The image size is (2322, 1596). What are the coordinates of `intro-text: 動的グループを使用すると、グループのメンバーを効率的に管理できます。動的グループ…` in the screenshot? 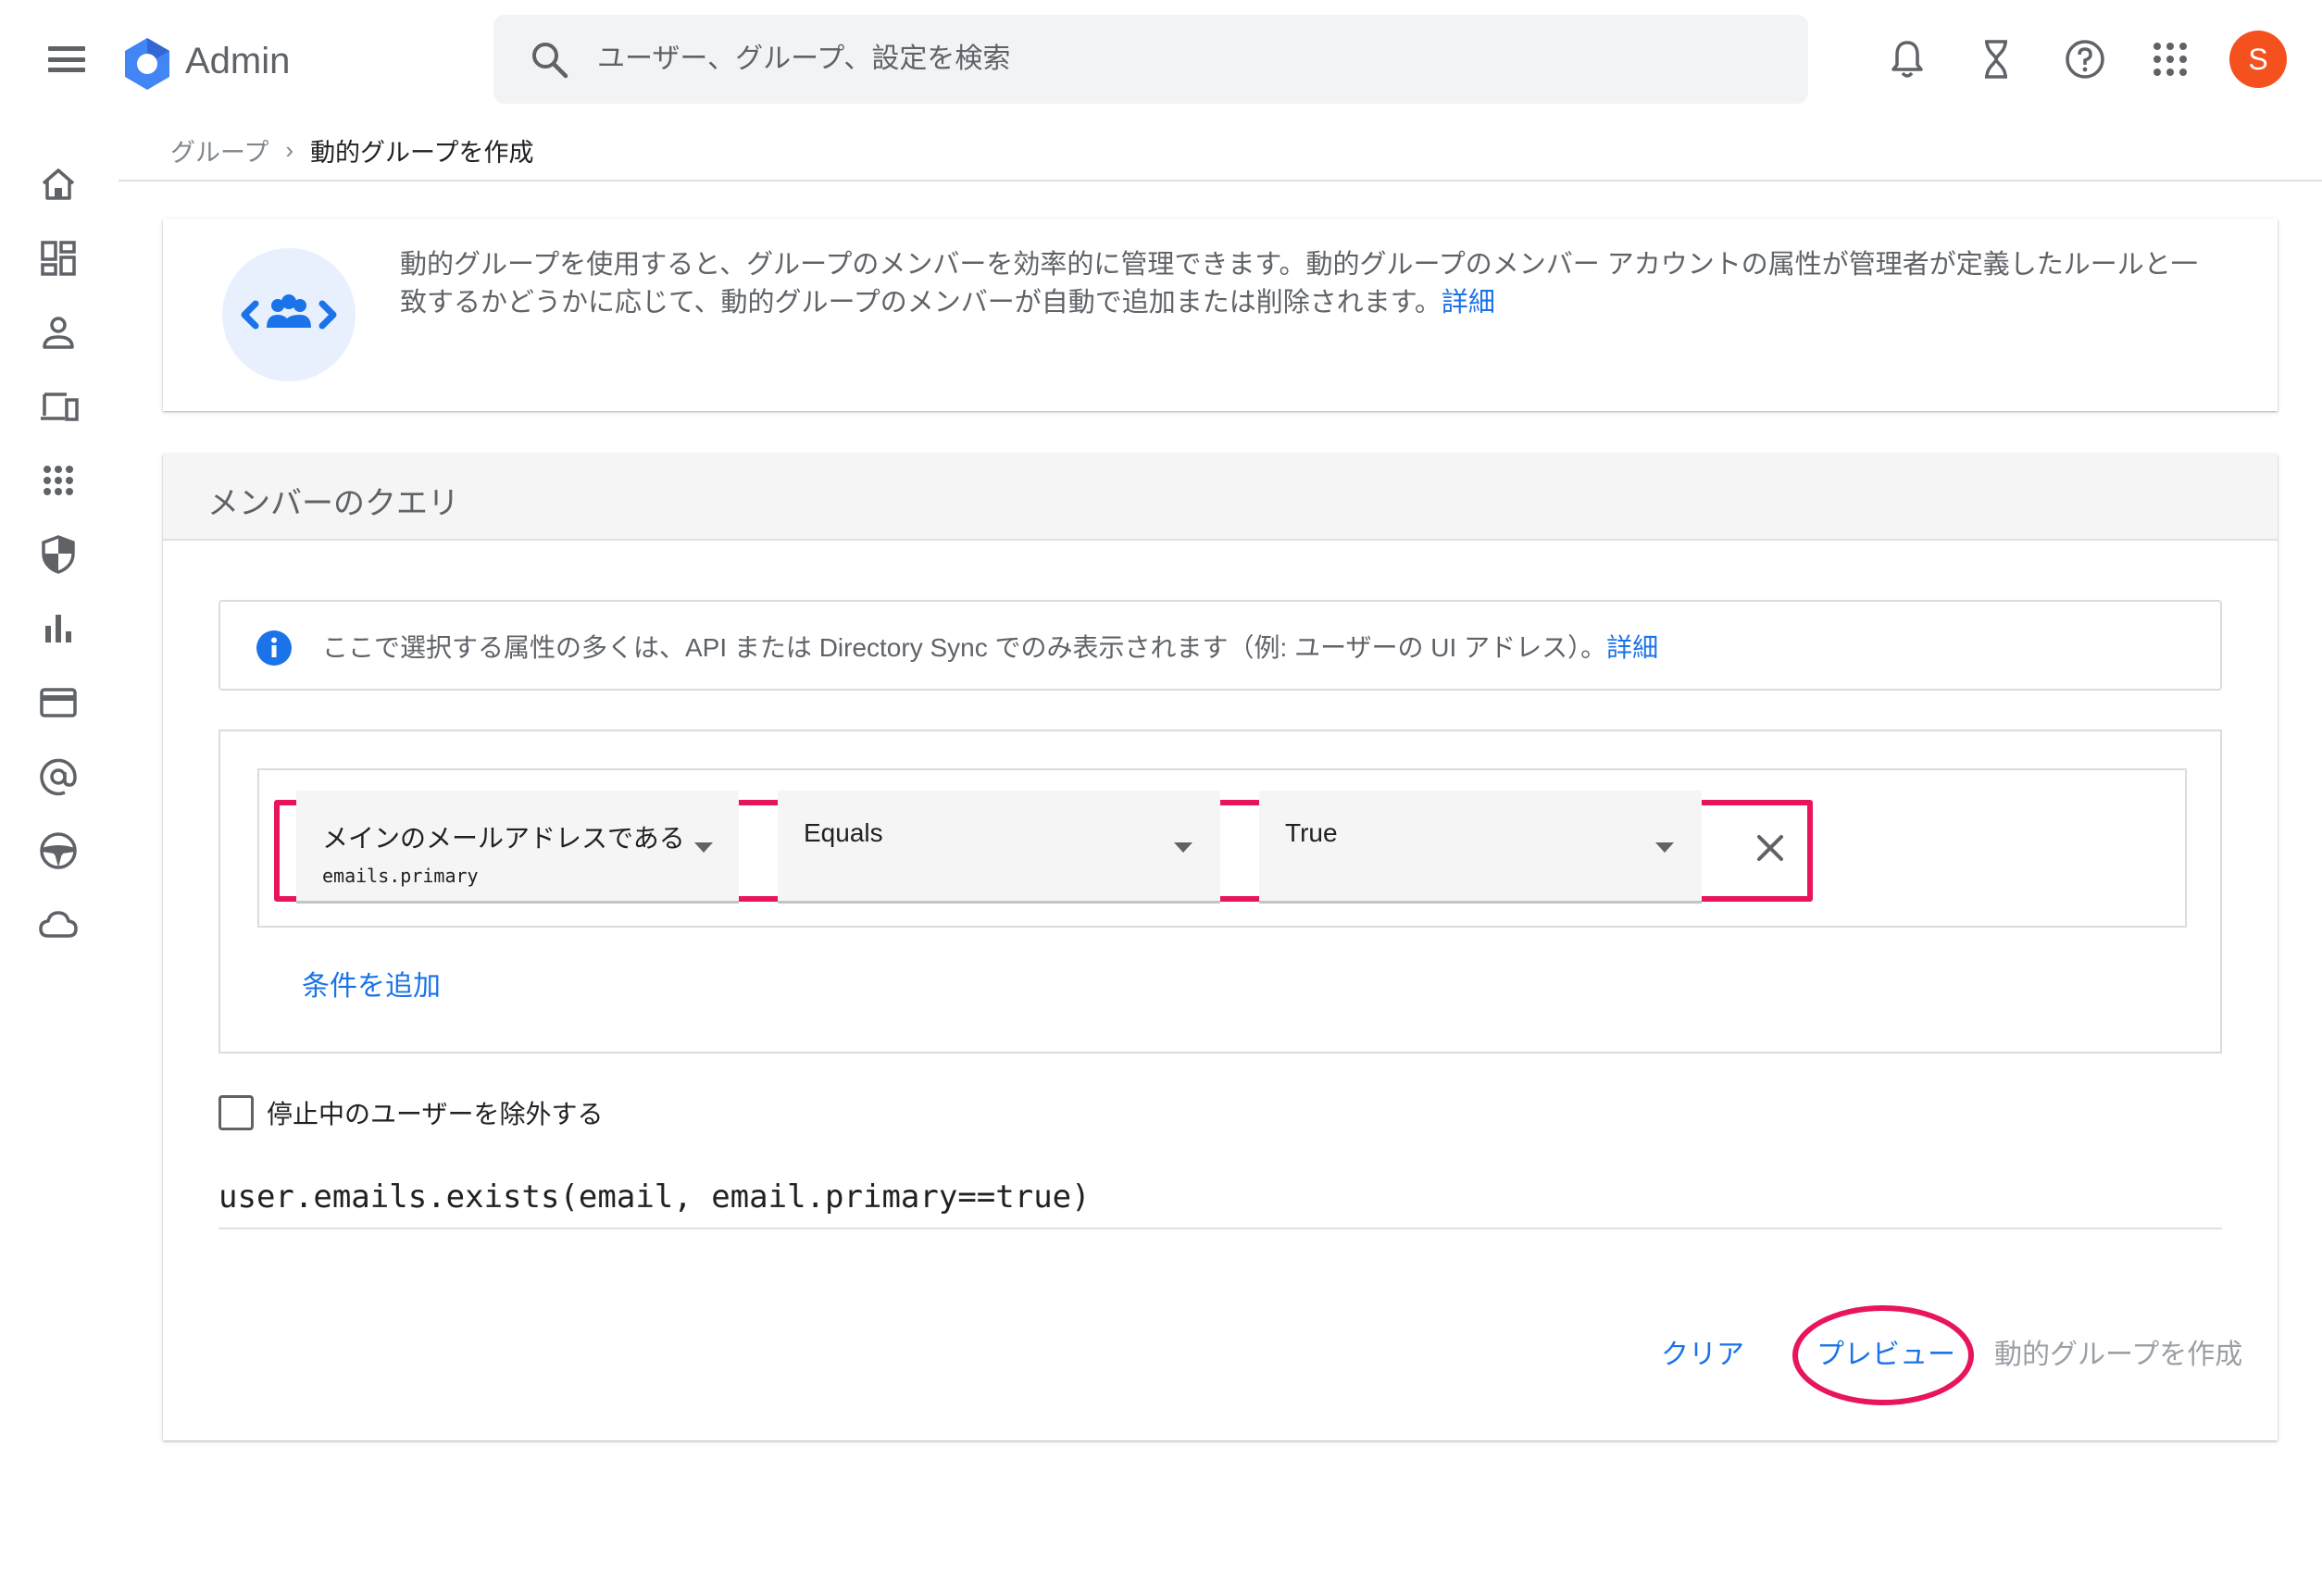 It's located at (1299, 284).